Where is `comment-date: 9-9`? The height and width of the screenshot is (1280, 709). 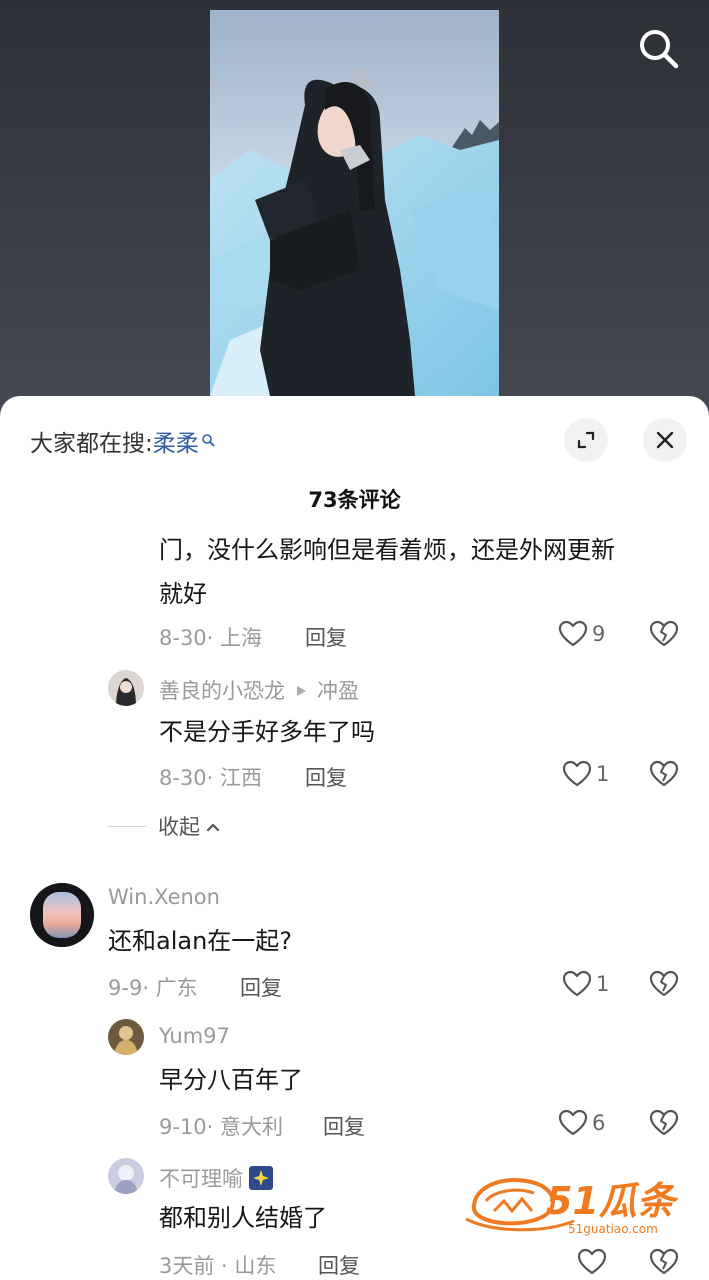
comment-date: 9-9 is located at coordinates (125, 988).